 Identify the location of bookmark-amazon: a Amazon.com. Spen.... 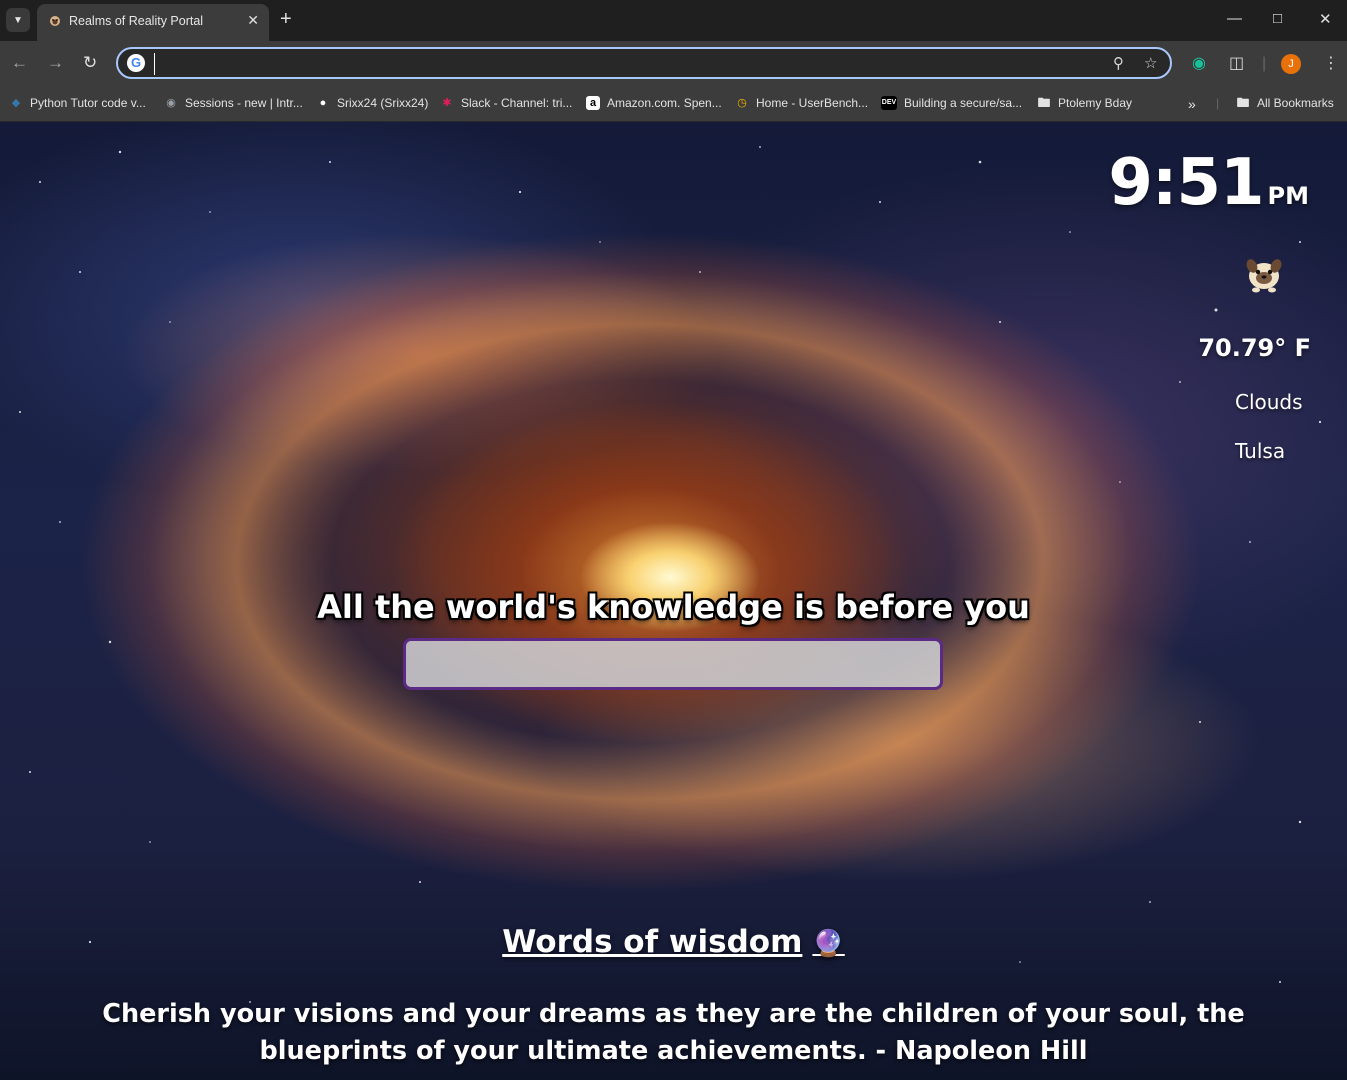
(654, 103).